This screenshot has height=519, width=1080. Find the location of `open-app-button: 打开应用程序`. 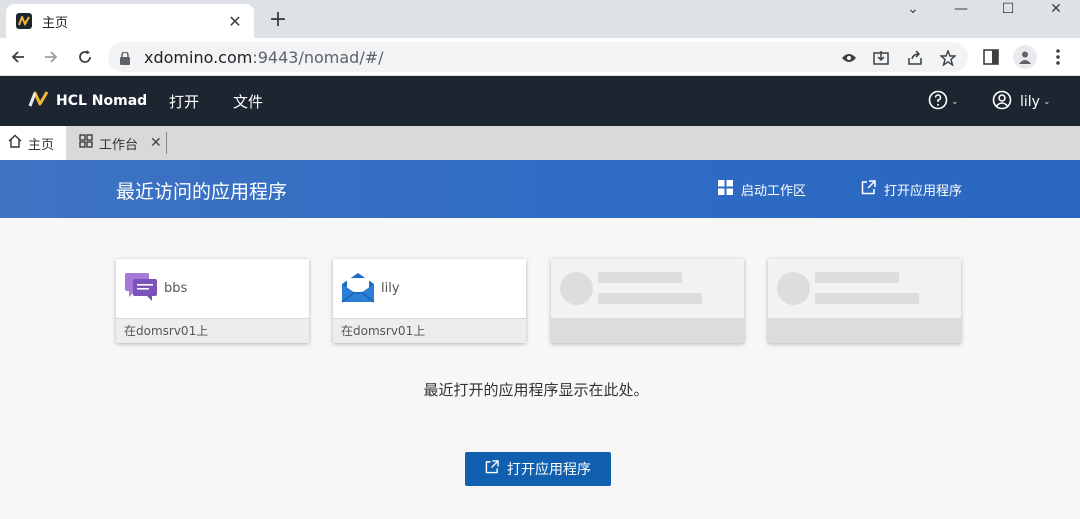

open-app-button: 打开应用程序 is located at coordinates (538, 469).